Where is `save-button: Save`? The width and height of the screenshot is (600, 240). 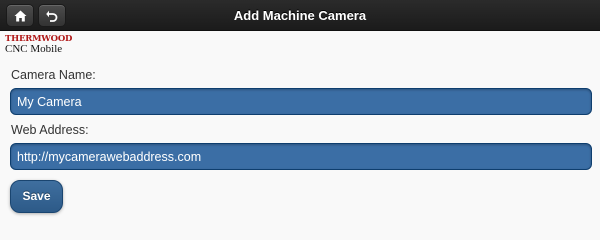 save-button: Save is located at coordinates (36, 196).